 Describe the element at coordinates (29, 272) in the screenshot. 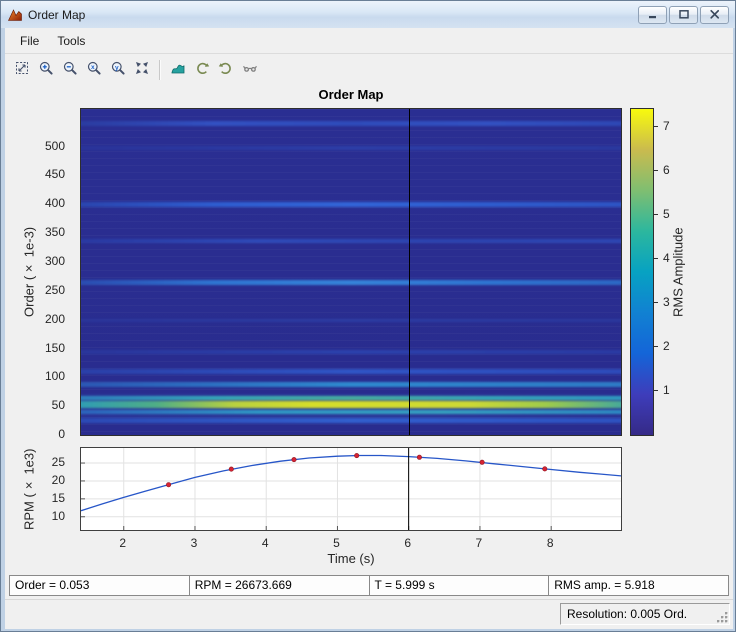

I see `order-axis-label: Order (× 1e-3)` at that location.